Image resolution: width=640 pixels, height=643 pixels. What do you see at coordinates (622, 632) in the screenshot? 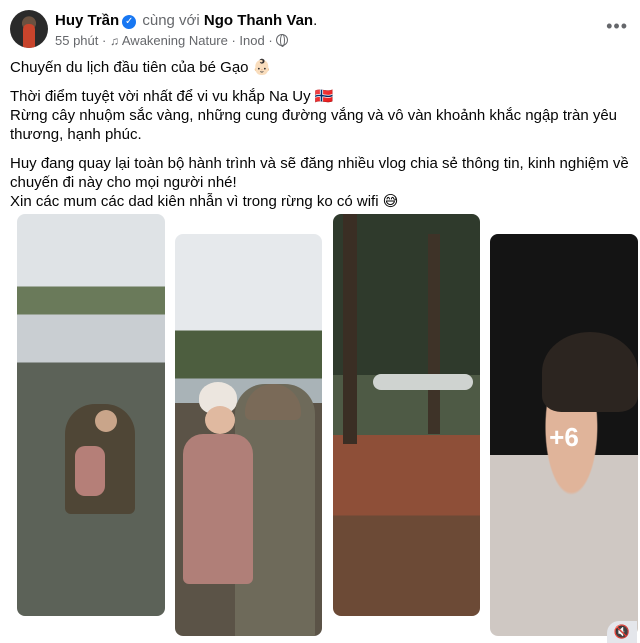
I see `speaker-muted-icon: 🔇` at bounding box center [622, 632].